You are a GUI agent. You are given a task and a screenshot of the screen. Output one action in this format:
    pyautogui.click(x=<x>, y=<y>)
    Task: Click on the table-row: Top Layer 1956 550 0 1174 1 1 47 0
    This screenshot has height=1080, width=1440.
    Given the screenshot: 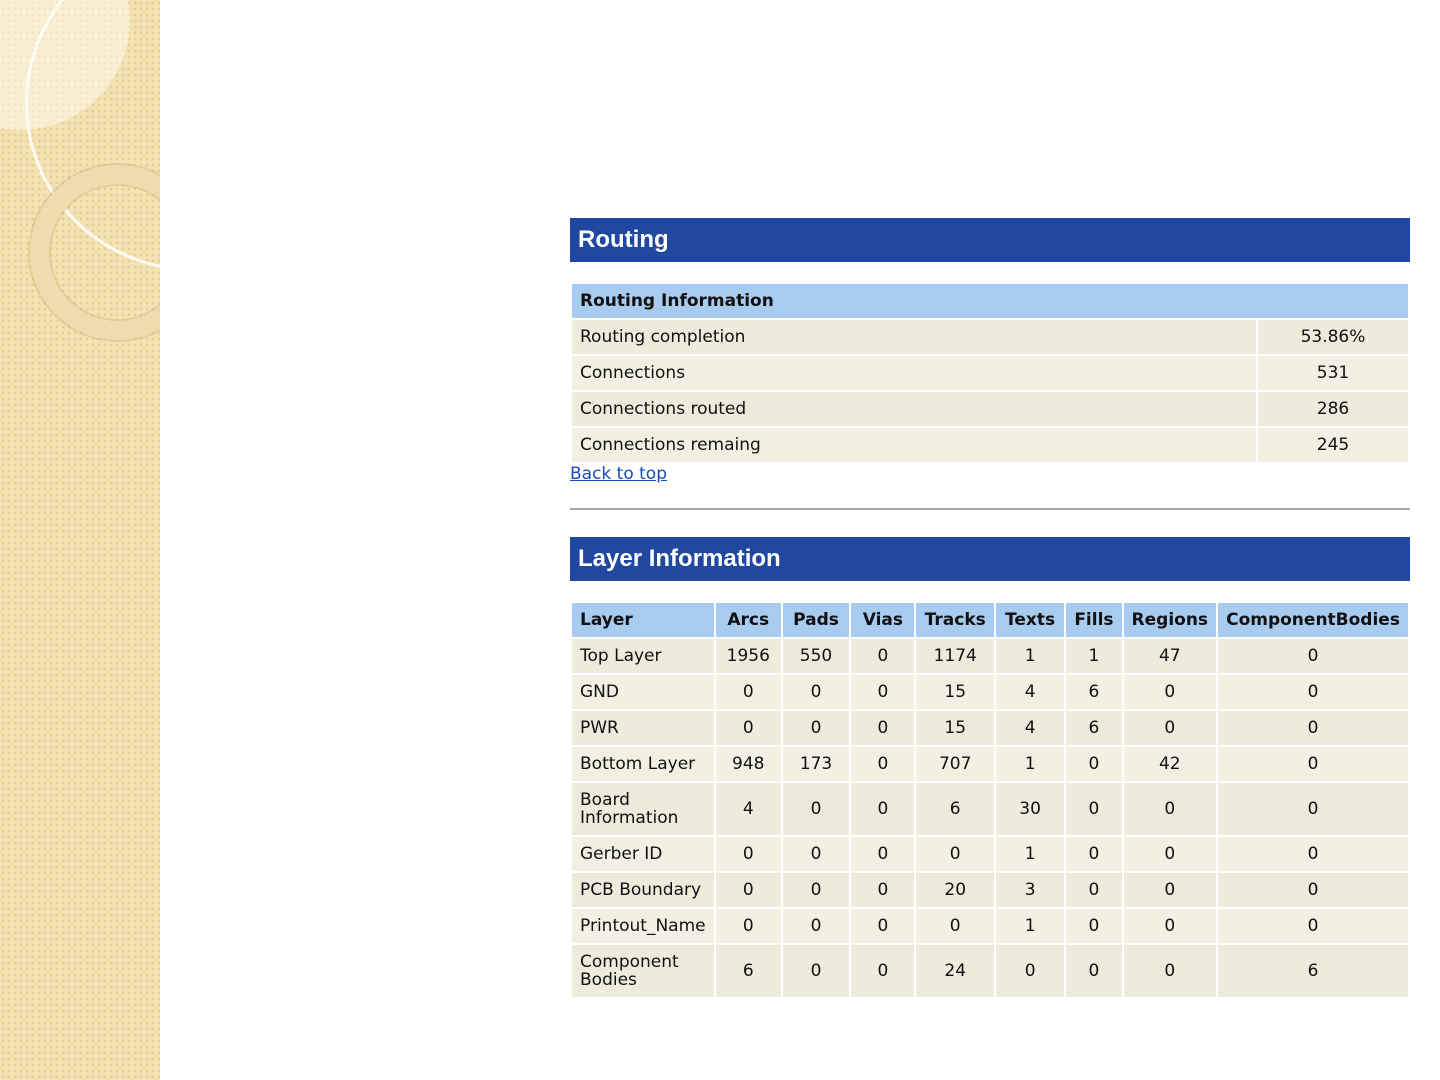 What is the action you would take?
    pyautogui.click(x=990, y=656)
    